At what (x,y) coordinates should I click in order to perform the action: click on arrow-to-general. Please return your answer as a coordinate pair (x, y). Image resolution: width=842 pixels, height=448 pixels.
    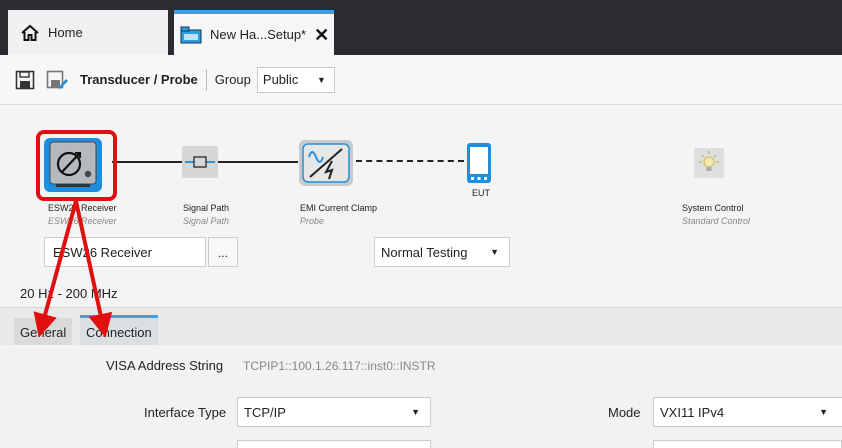
    Looking at the image, I should click on (55, 269).